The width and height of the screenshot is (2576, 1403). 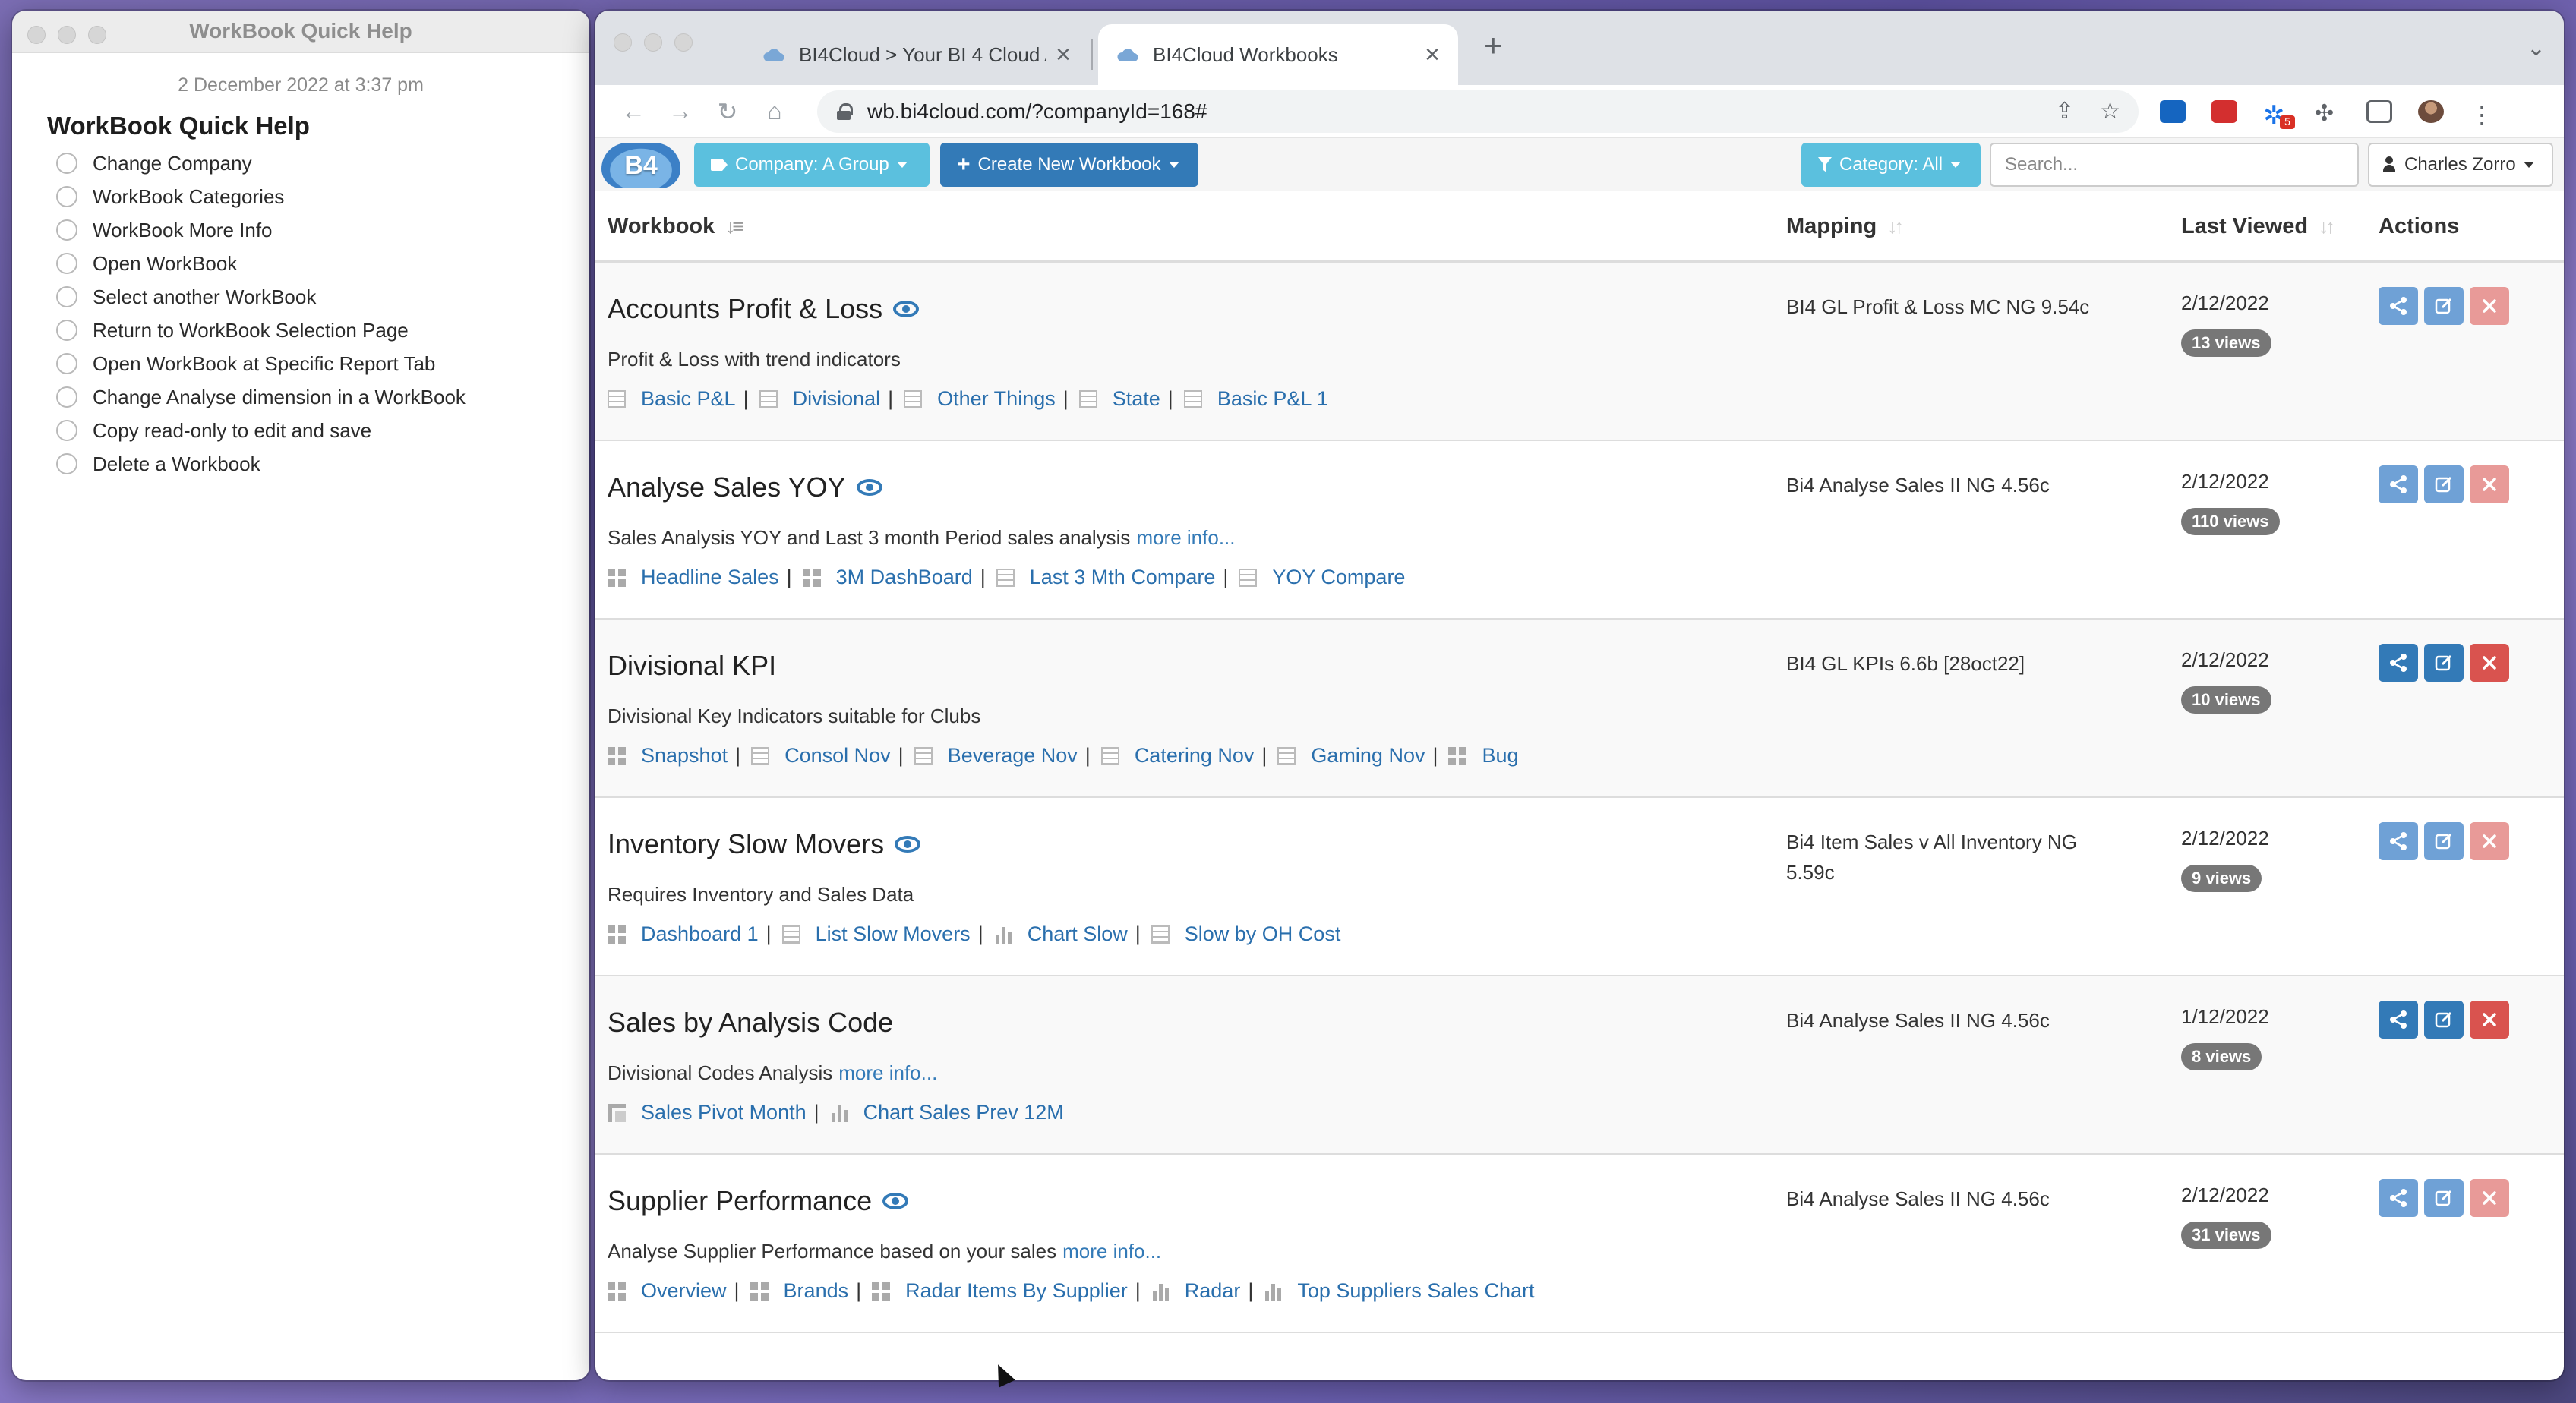 What do you see at coordinates (1263, 934) in the screenshot?
I see `report-tab-label: Slow by OH Cost` at bounding box center [1263, 934].